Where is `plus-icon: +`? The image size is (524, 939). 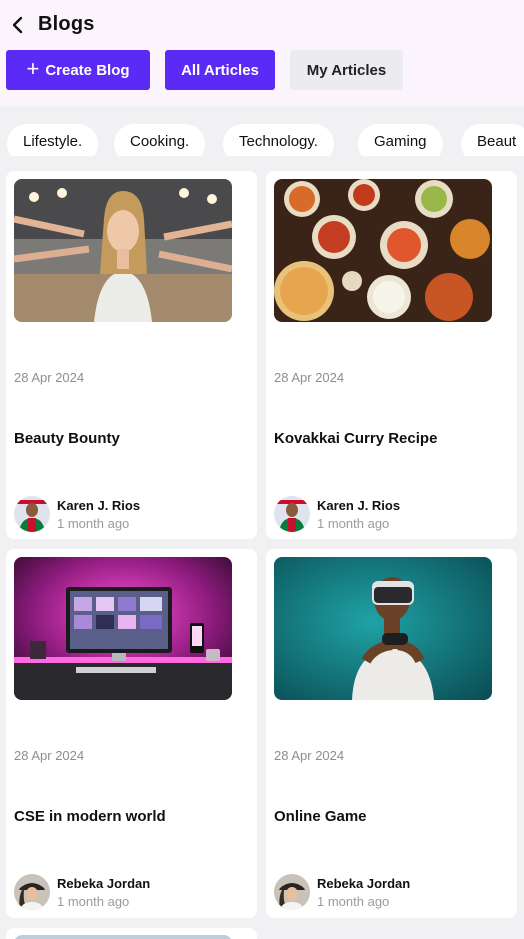 plus-icon: + is located at coordinates (33, 68).